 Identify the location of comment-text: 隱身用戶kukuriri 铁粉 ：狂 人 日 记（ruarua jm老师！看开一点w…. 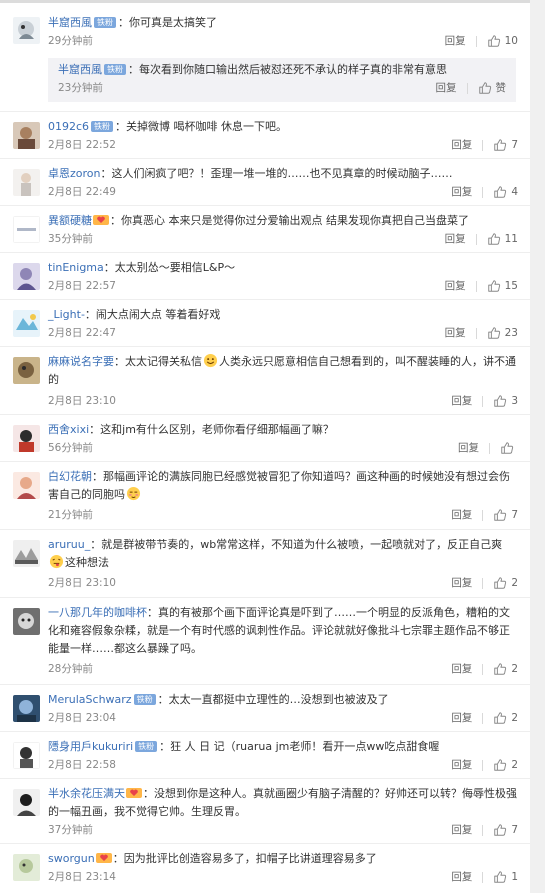
(283, 747).